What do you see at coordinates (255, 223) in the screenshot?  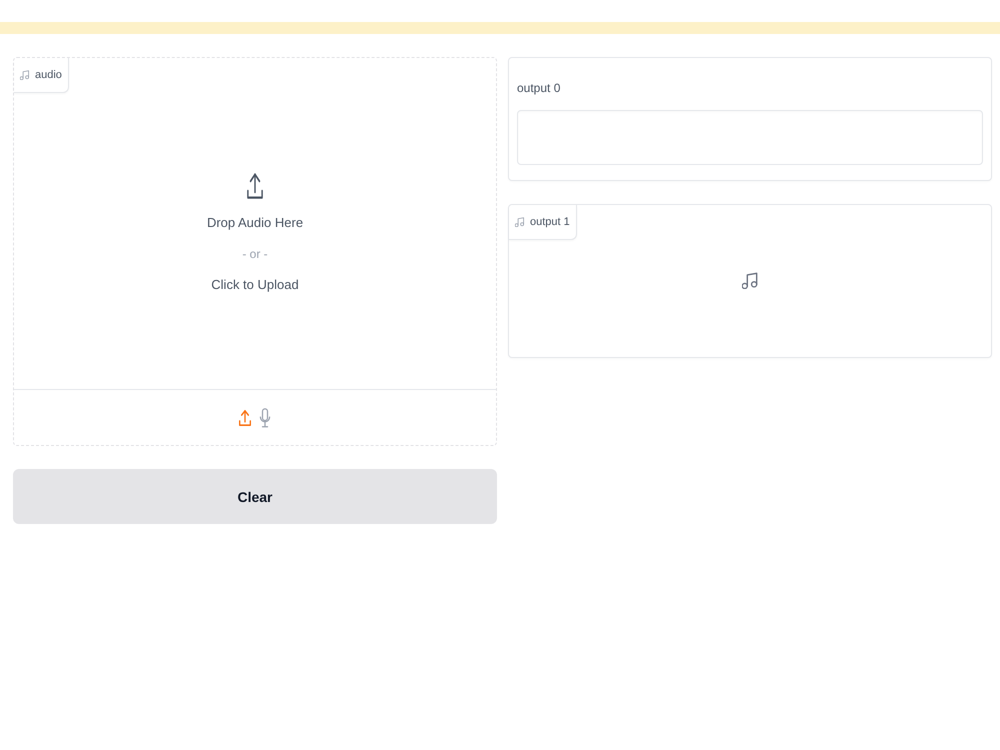 I see `drop-text: Drop Audio Here` at bounding box center [255, 223].